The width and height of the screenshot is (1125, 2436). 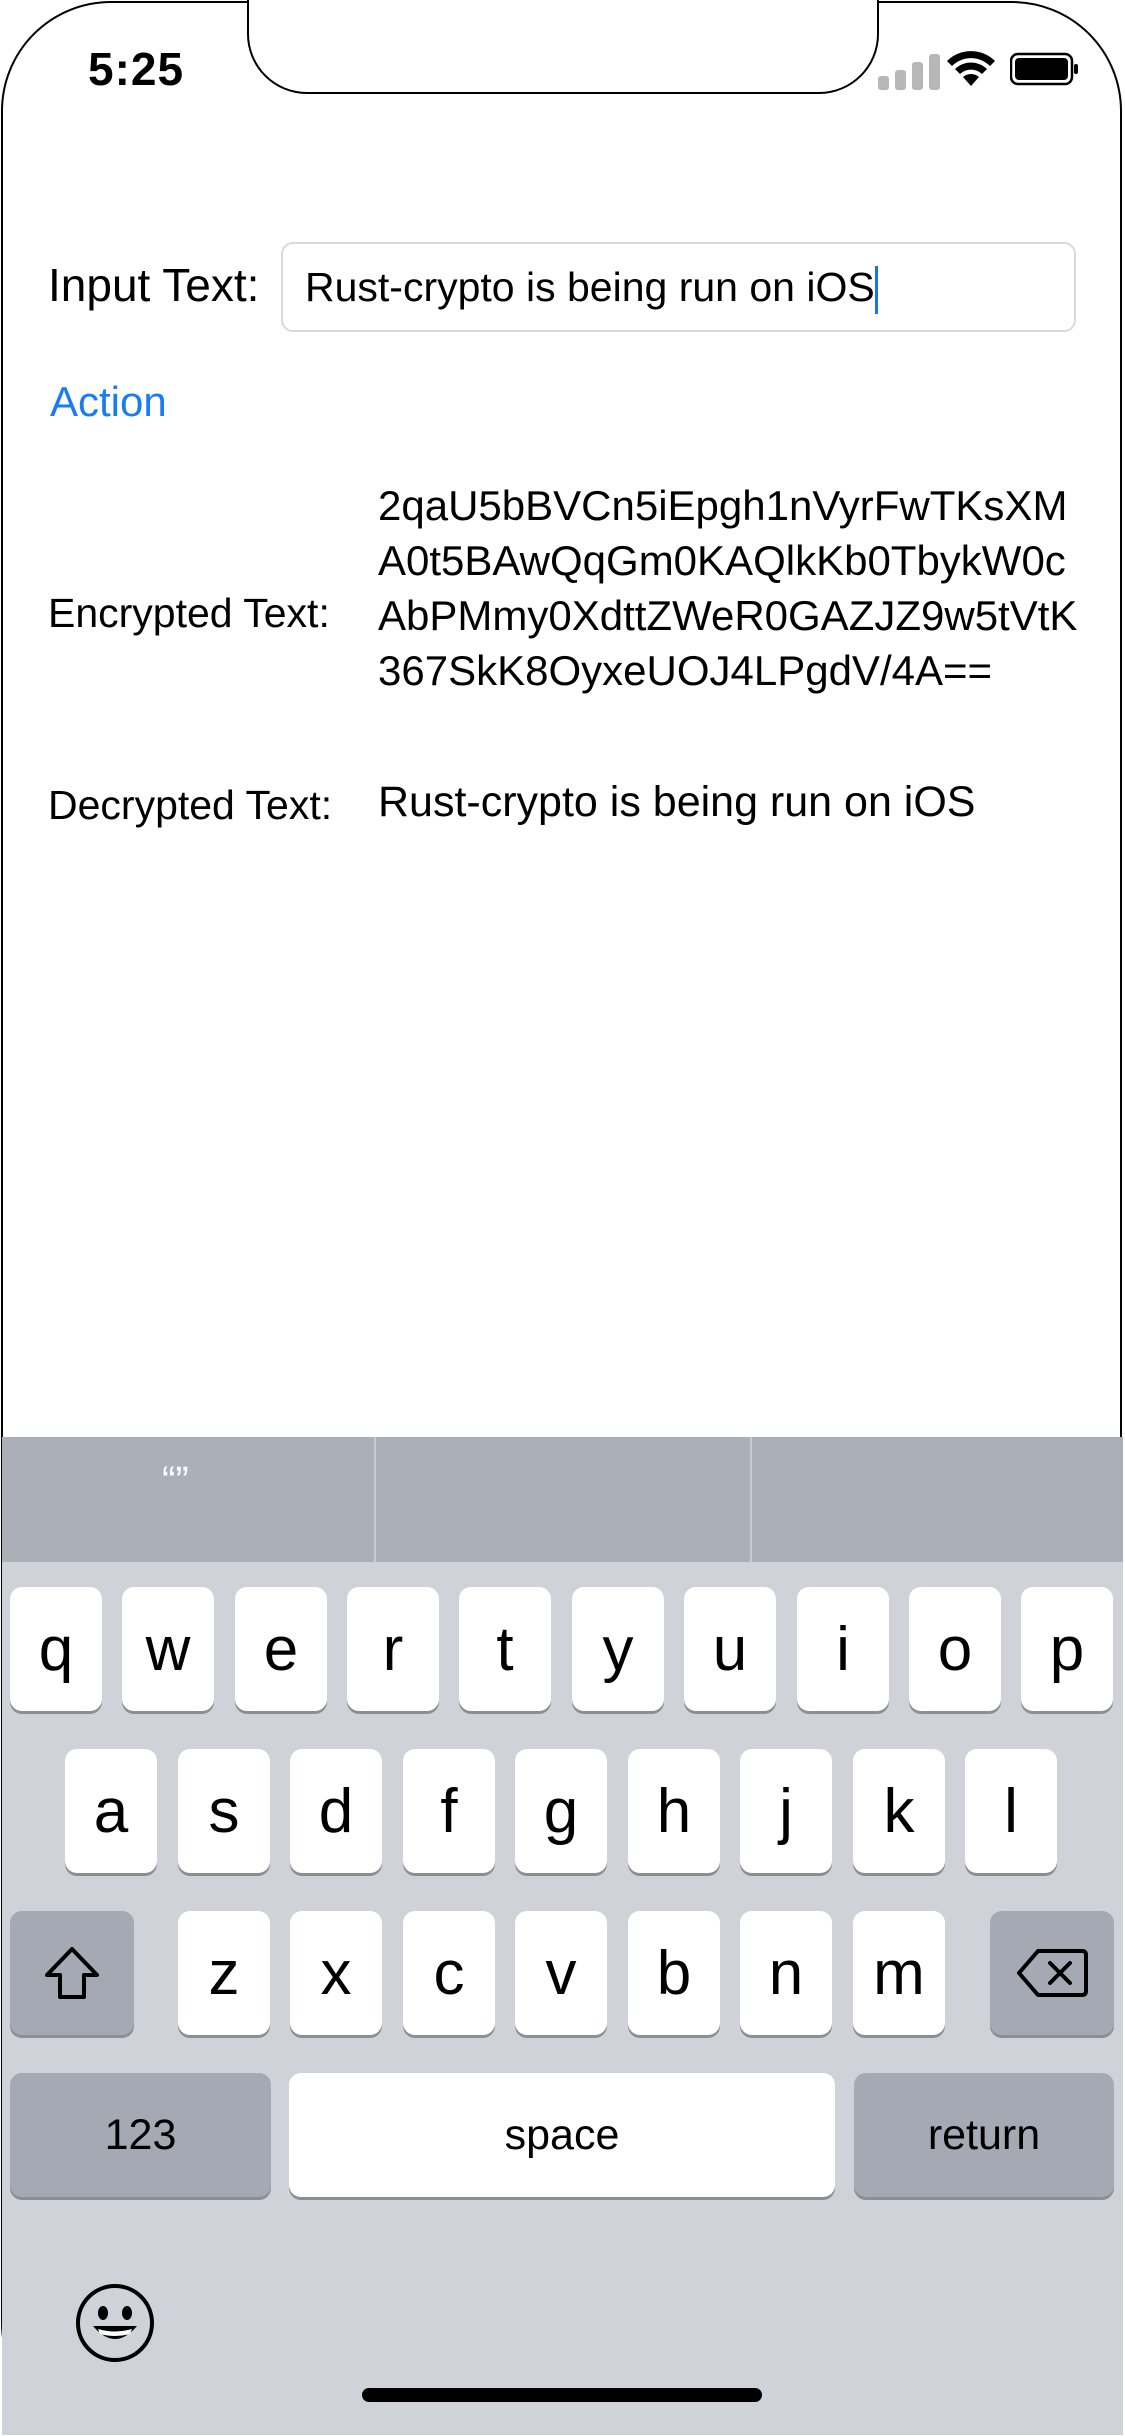 I want to click on key-v: v, so click(x=561, y=1973).